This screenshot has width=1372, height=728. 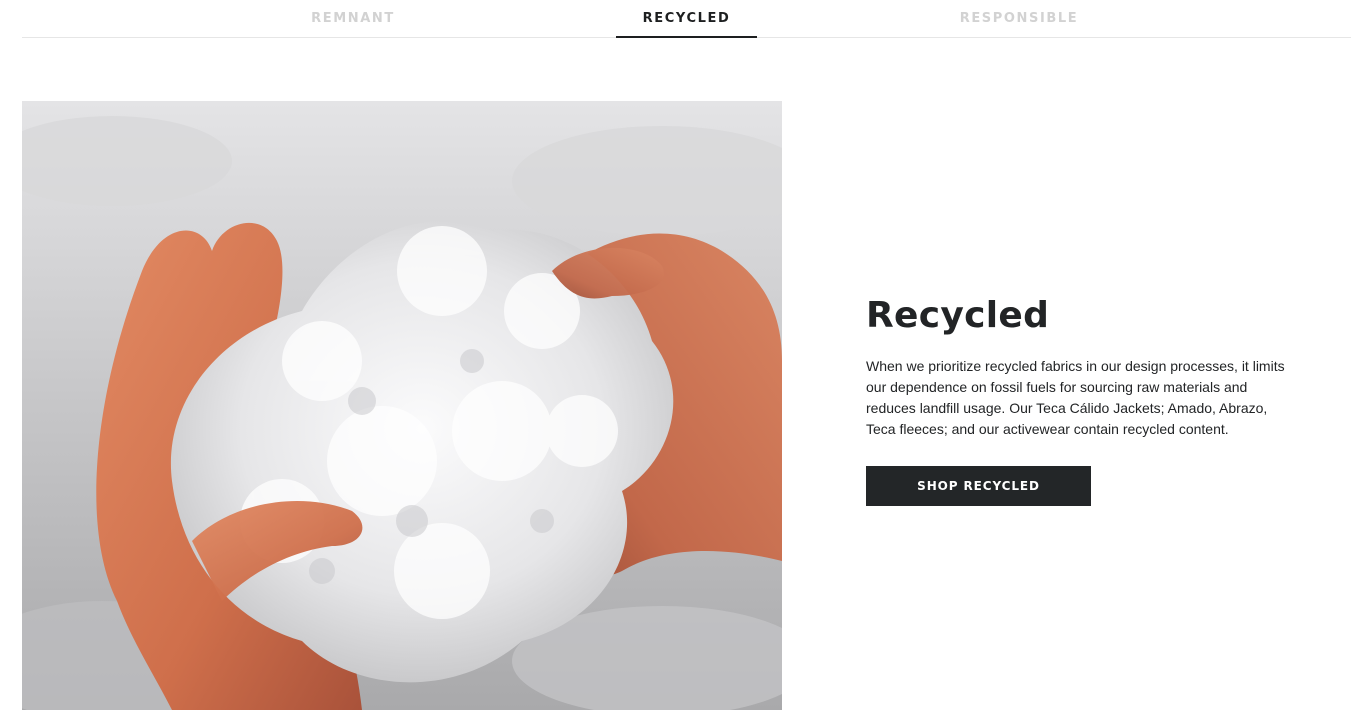 I want to click on section-heading: Recycled, so click(x=958, y=315).